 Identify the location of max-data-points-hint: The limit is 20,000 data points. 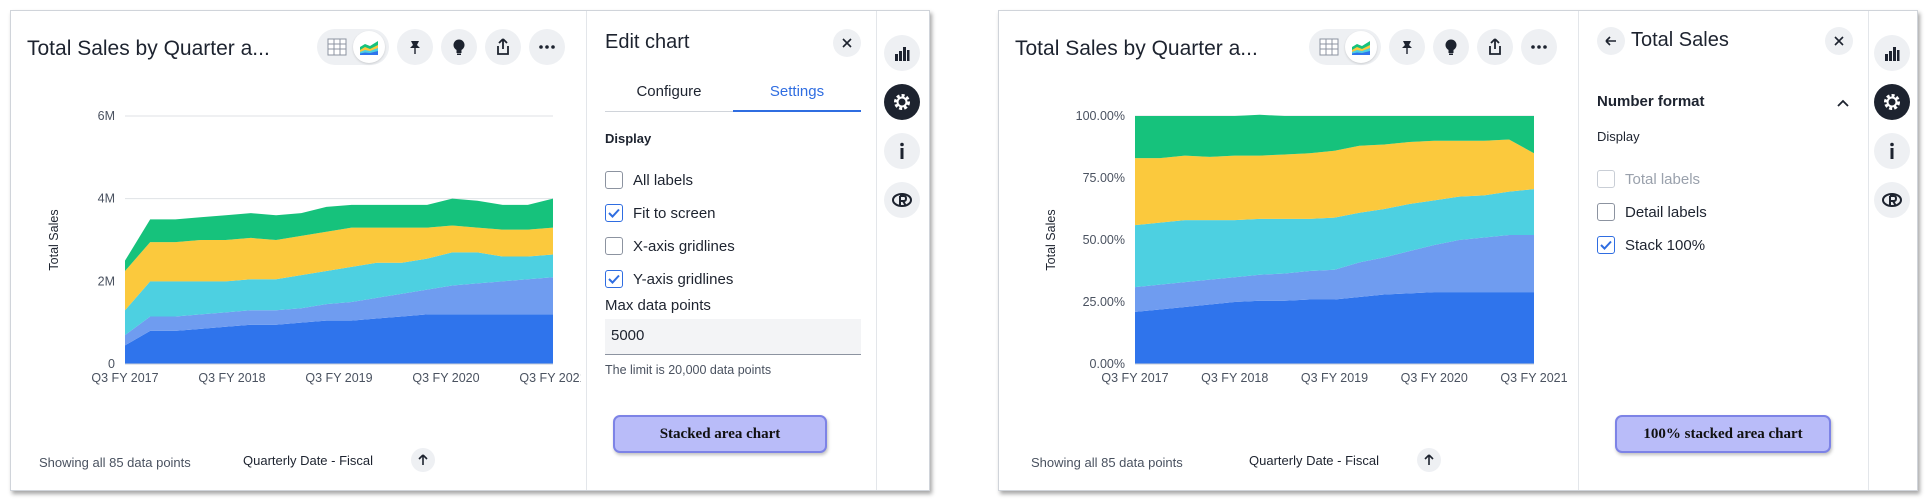
(688, 370).